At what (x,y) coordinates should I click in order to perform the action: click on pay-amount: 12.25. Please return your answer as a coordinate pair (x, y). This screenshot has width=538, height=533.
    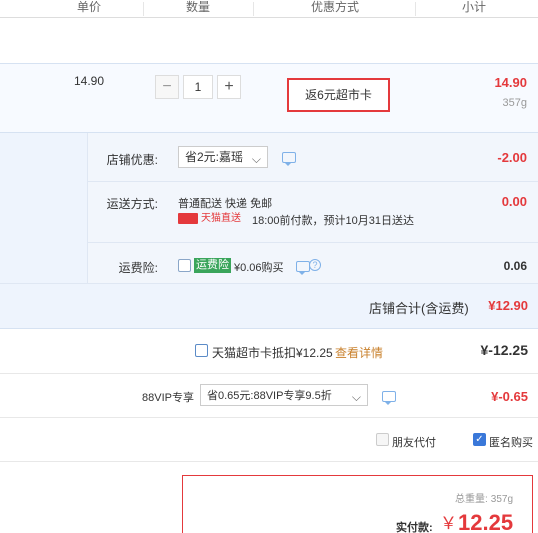
    Looking at the image, I should click on (486, 521).